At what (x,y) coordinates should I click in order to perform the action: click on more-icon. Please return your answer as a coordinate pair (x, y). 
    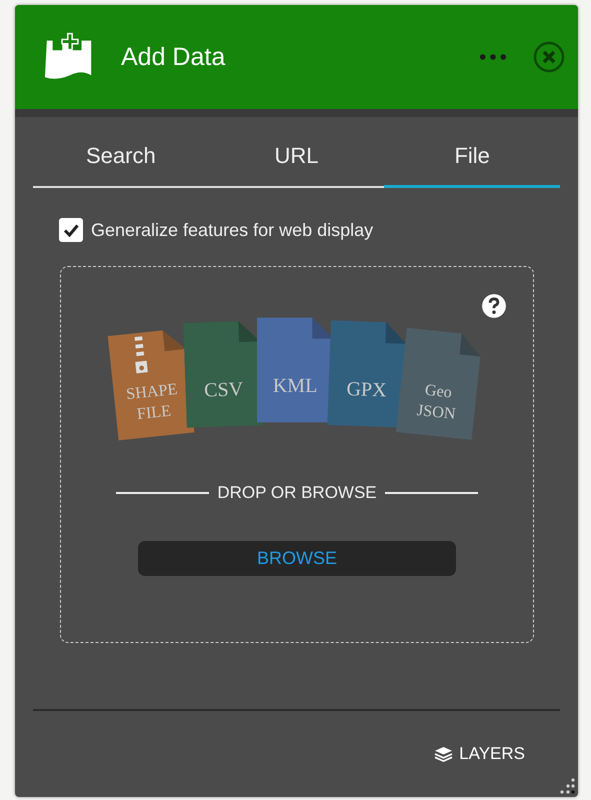
    Looking at the image, I should click on (493, 57).